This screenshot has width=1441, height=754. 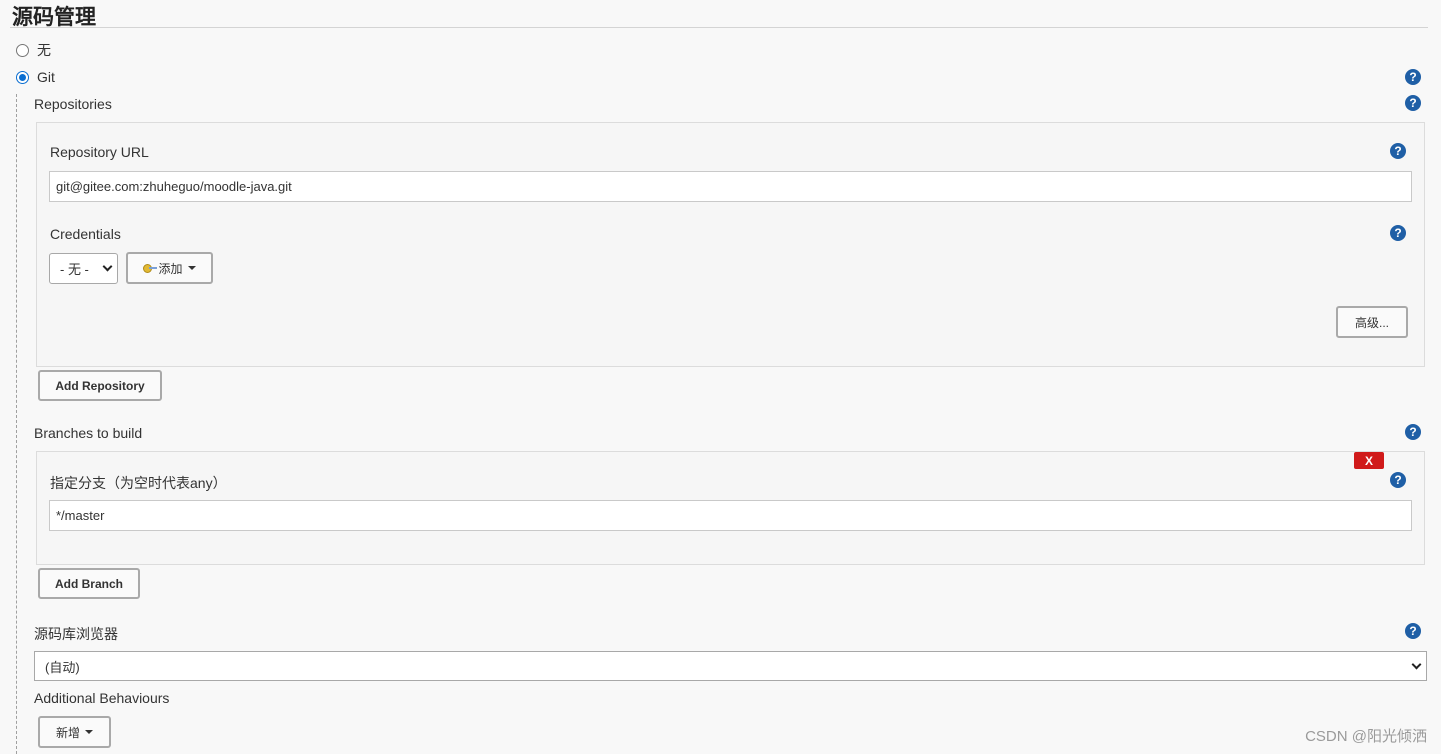 What do you see at coordinates (88, 433) in the screenshot?
I see `branches-label: Branches to build` at bounding box center [88, 433].